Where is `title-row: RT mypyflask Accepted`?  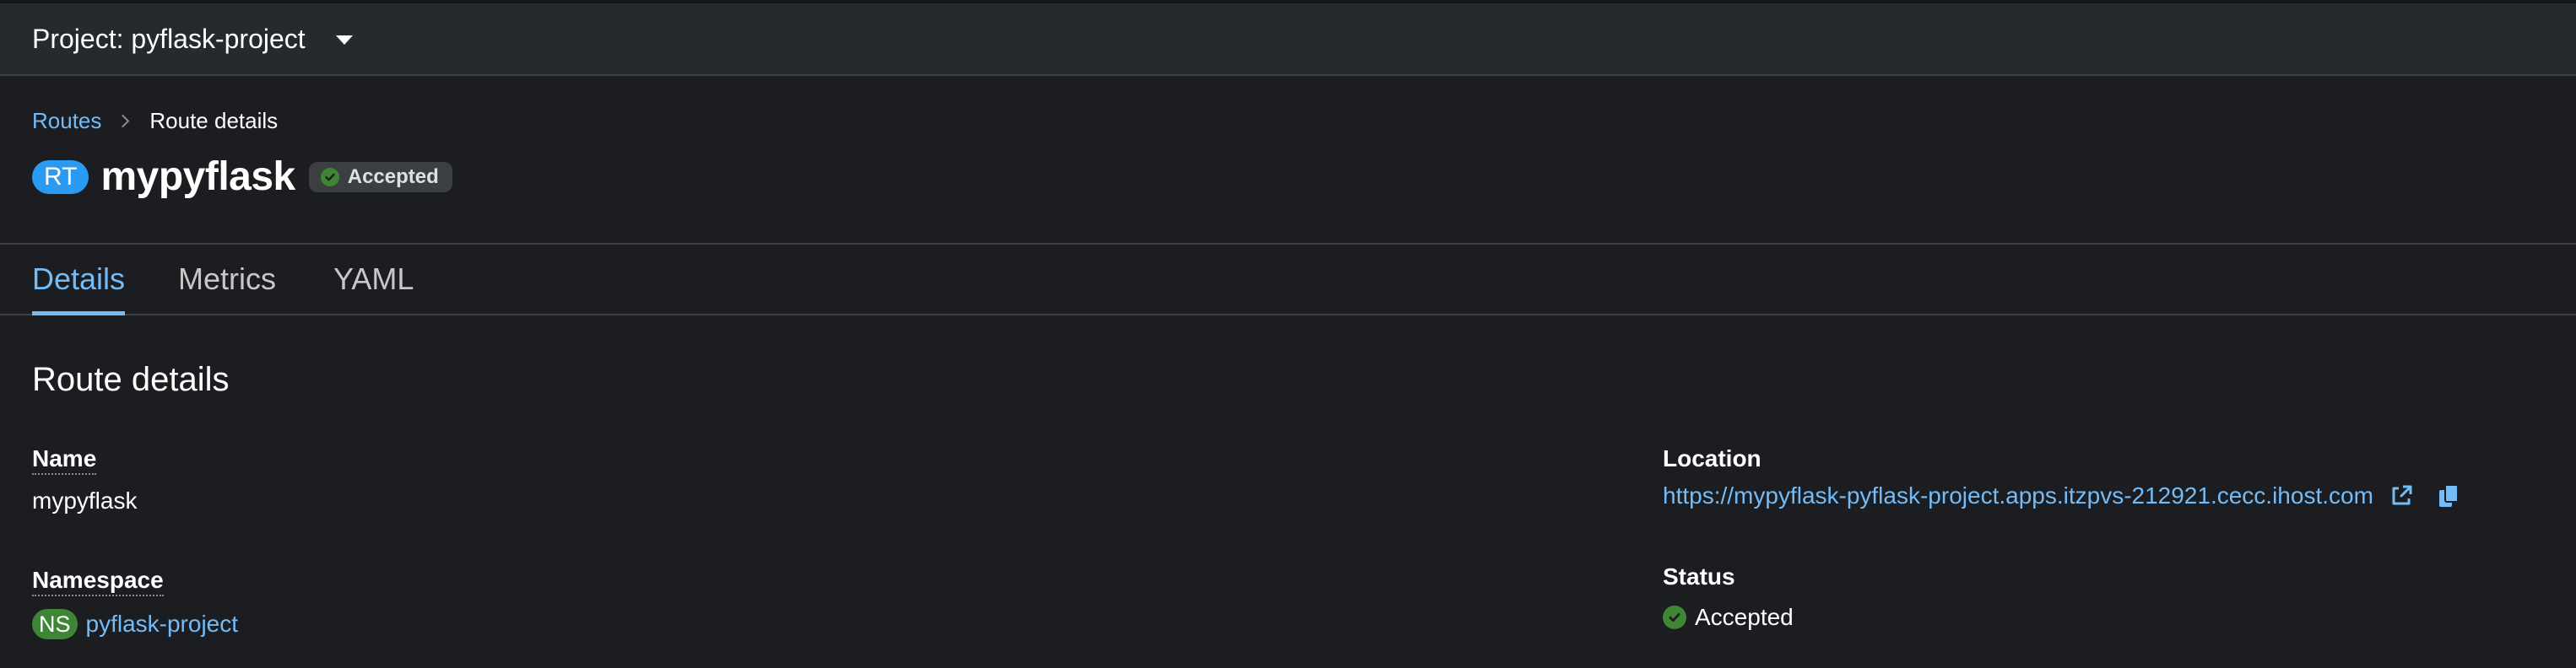 title-row: RT mypyflask Accepted is located at coordinates (242, 177).